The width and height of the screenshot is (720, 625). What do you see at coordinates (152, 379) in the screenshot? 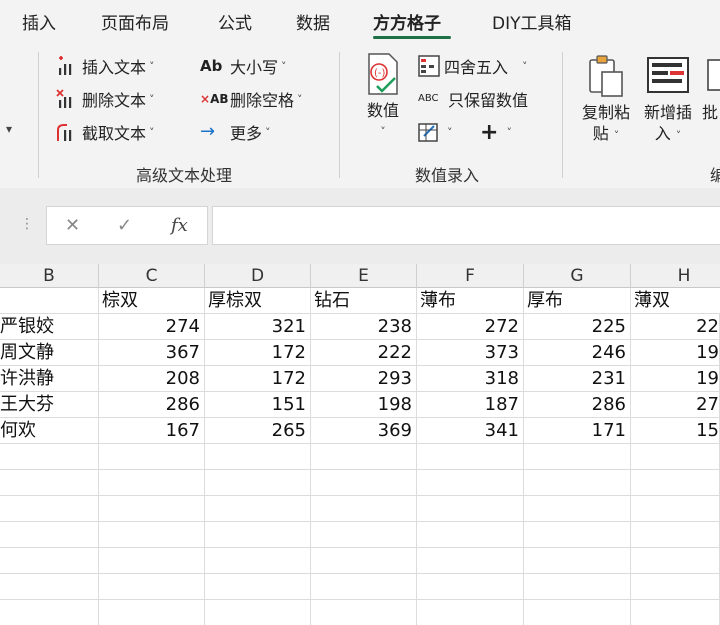
I see `cell: 208` at bounding box center [152, 379].